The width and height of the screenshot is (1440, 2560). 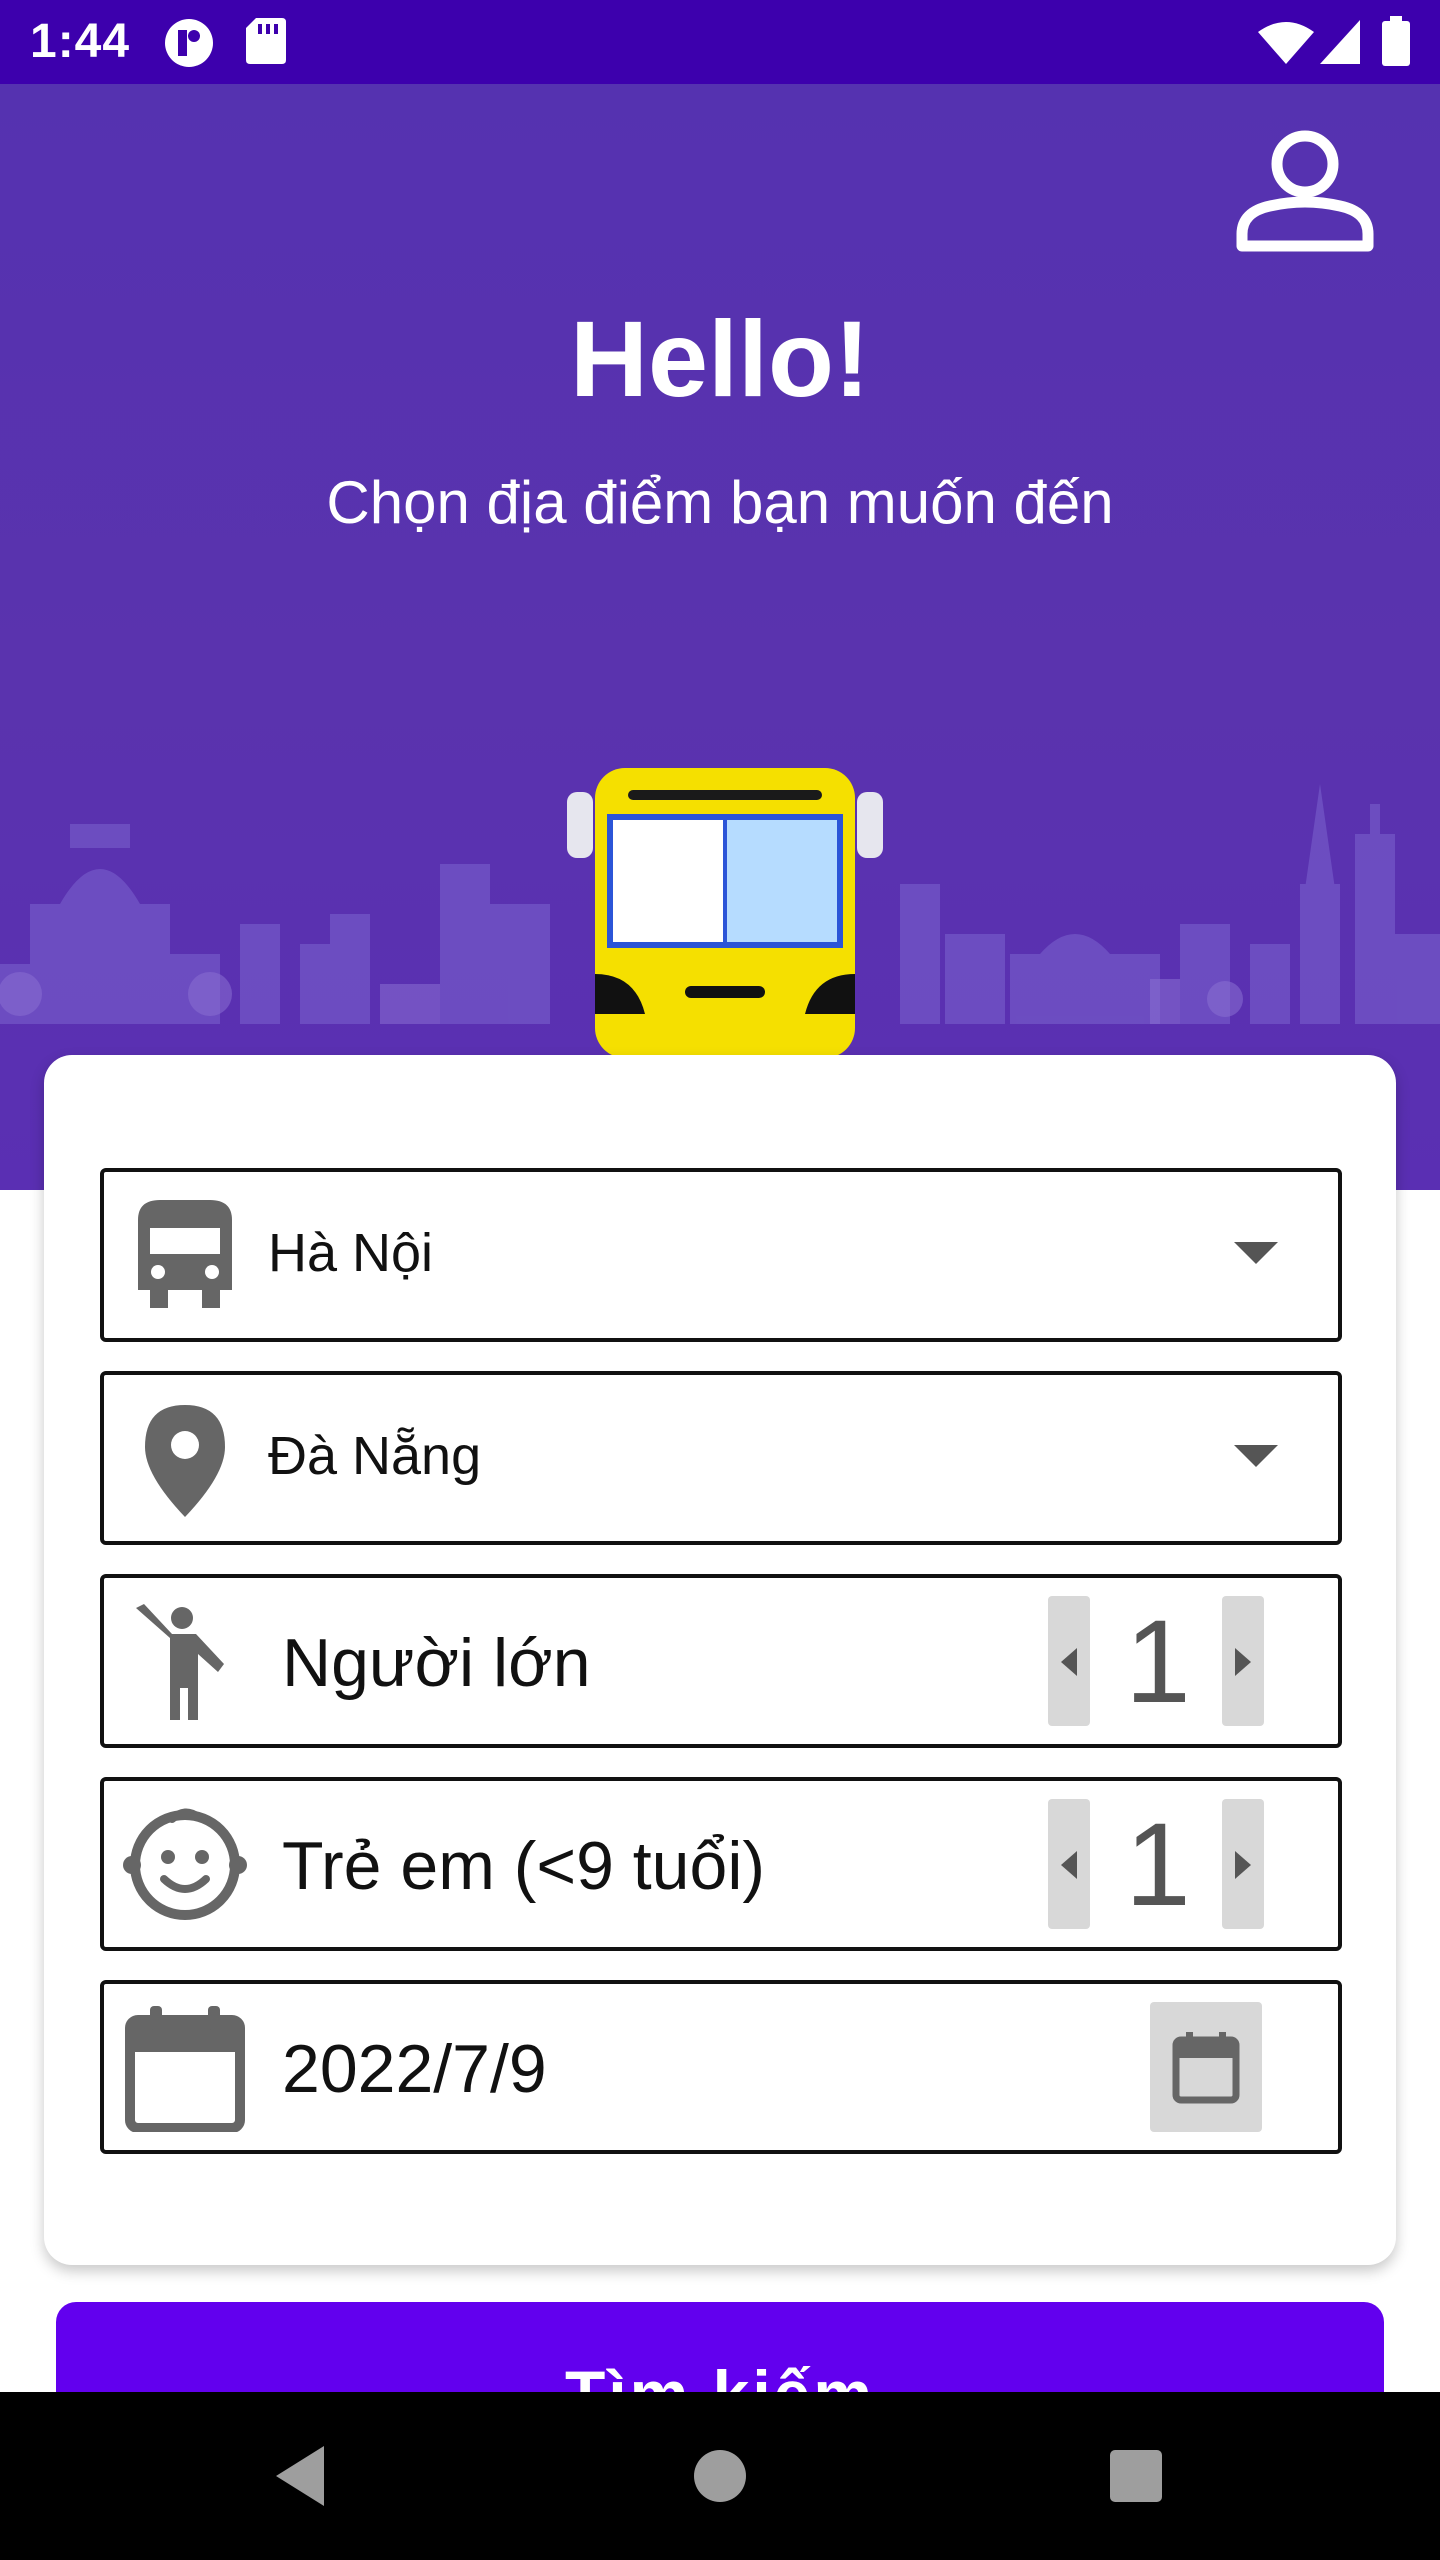 I want to click on adult-count-field: Người lớn 1, so click(x=721, y=1661).